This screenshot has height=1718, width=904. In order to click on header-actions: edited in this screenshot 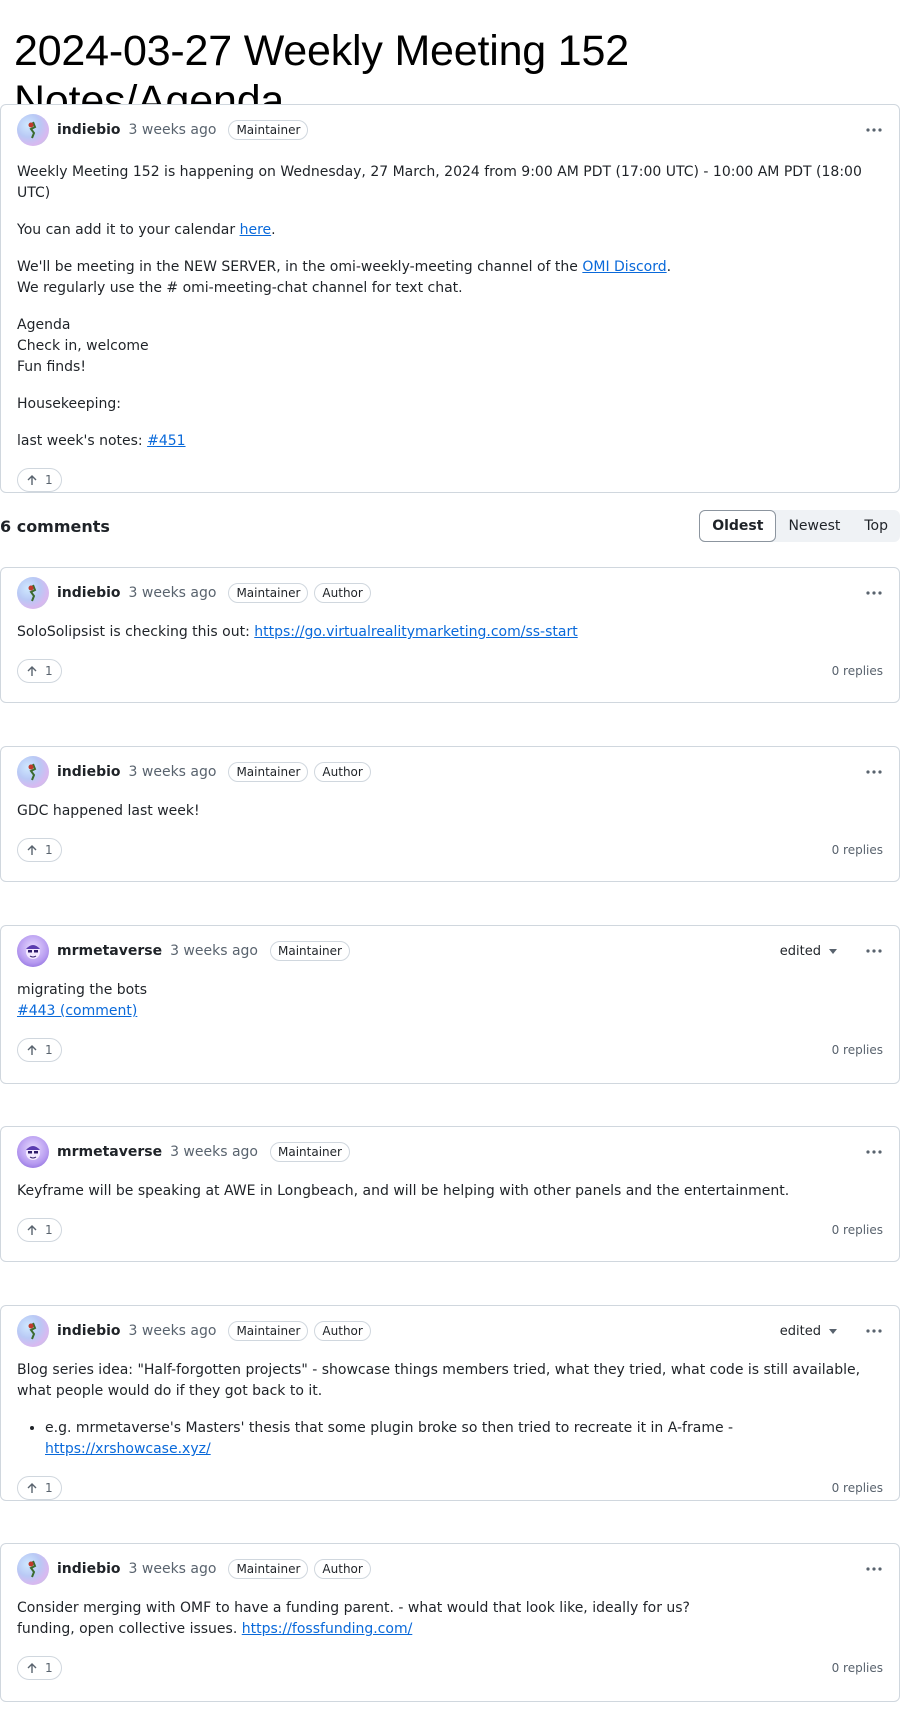, I will do `click(831, 1331)`.